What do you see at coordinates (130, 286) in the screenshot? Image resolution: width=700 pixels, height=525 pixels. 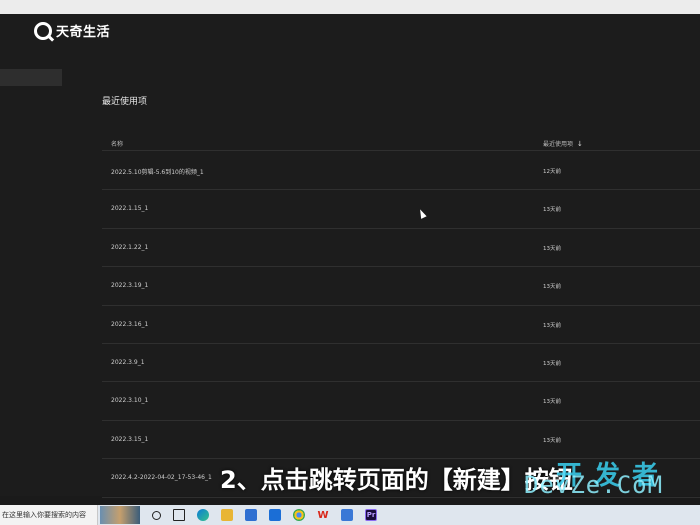 I see `file-name: 2022.3.19_1` at bounding box center [130, 286].